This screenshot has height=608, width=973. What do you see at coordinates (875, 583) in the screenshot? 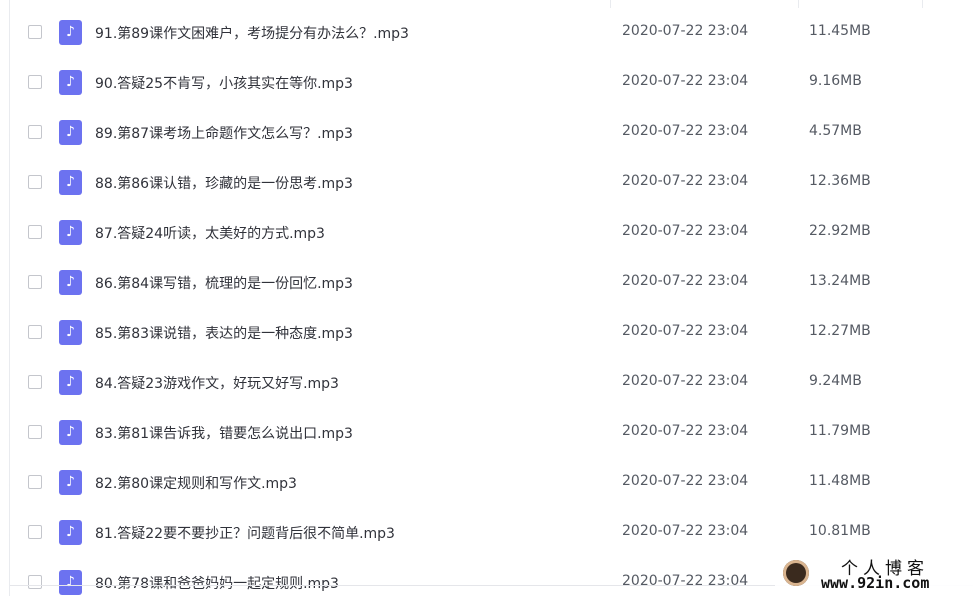
I see `watermark-url: www.92in.com` at bounding box center [875, 583].